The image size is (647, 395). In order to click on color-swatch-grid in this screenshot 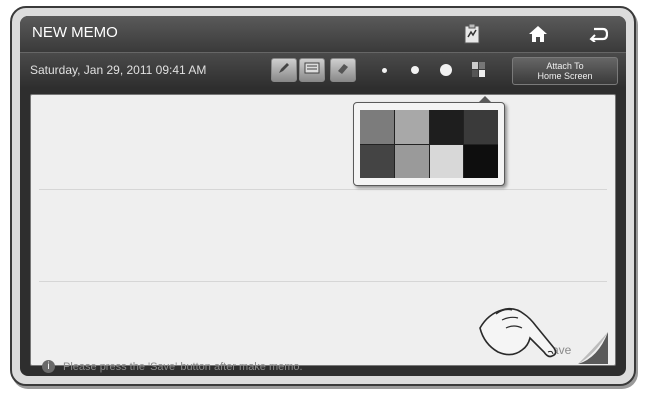, I will do `click(429, 144)`.